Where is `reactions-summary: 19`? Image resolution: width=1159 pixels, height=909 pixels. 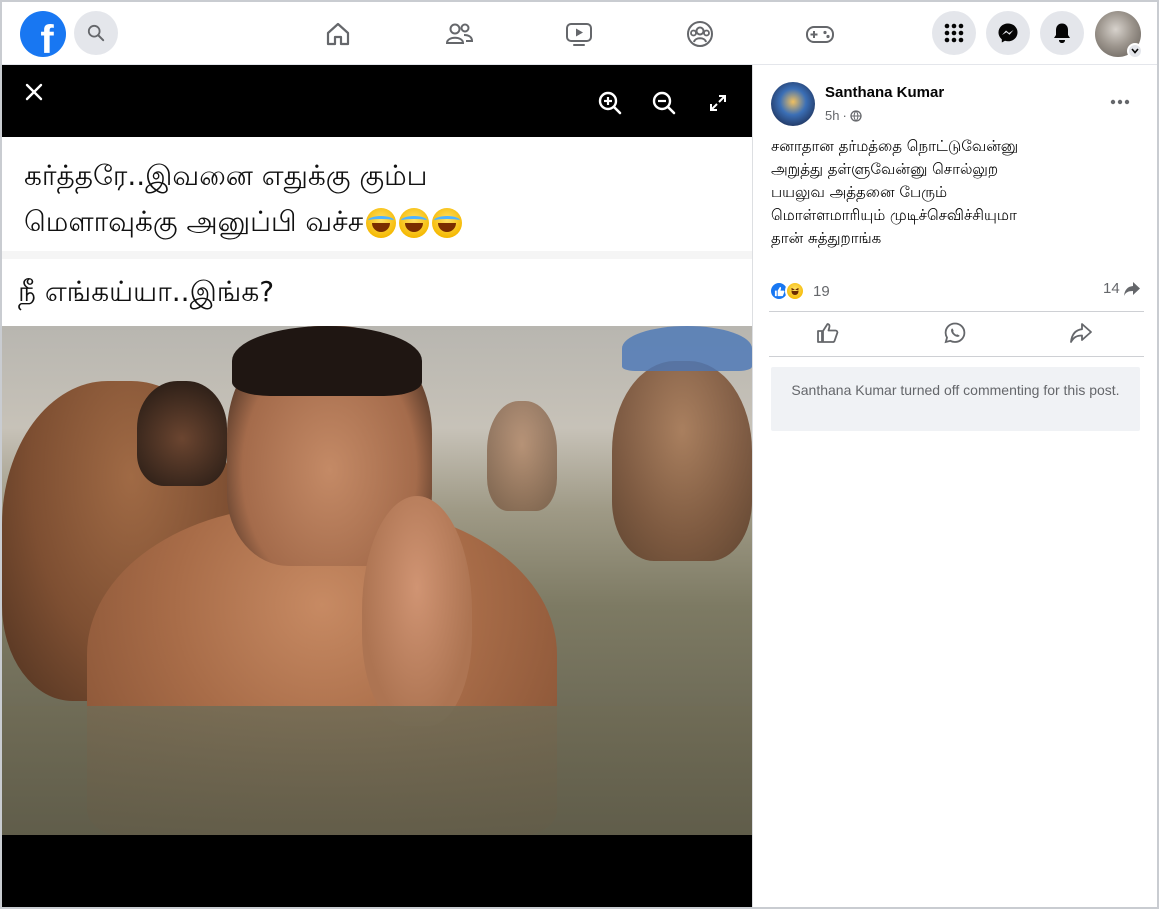 reactions-summary: 19 is located at coordinates (799, 291).